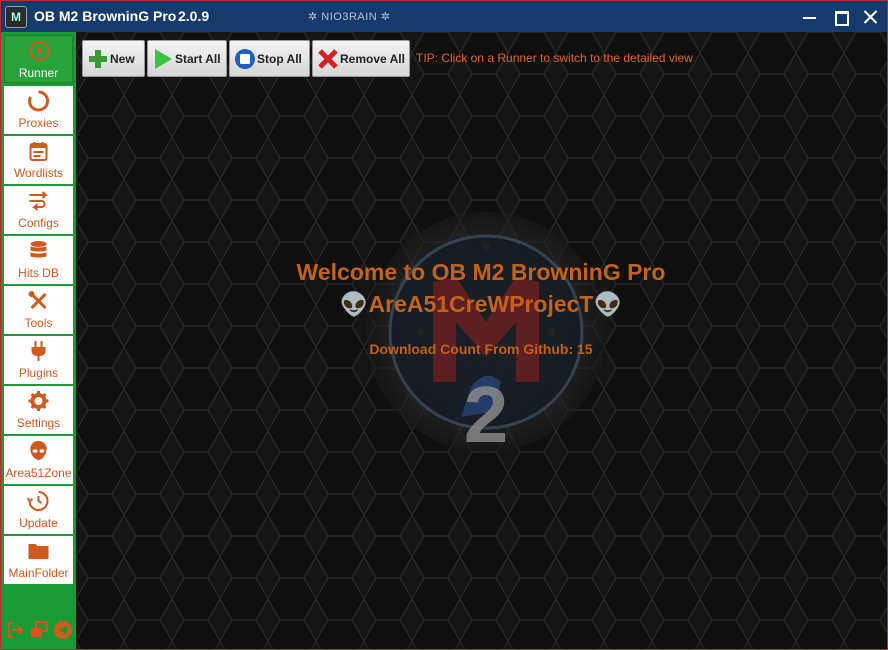 This screenshot has height=650, width=888. I want to click on stop-all-button: Stop All, so click(269, 58).